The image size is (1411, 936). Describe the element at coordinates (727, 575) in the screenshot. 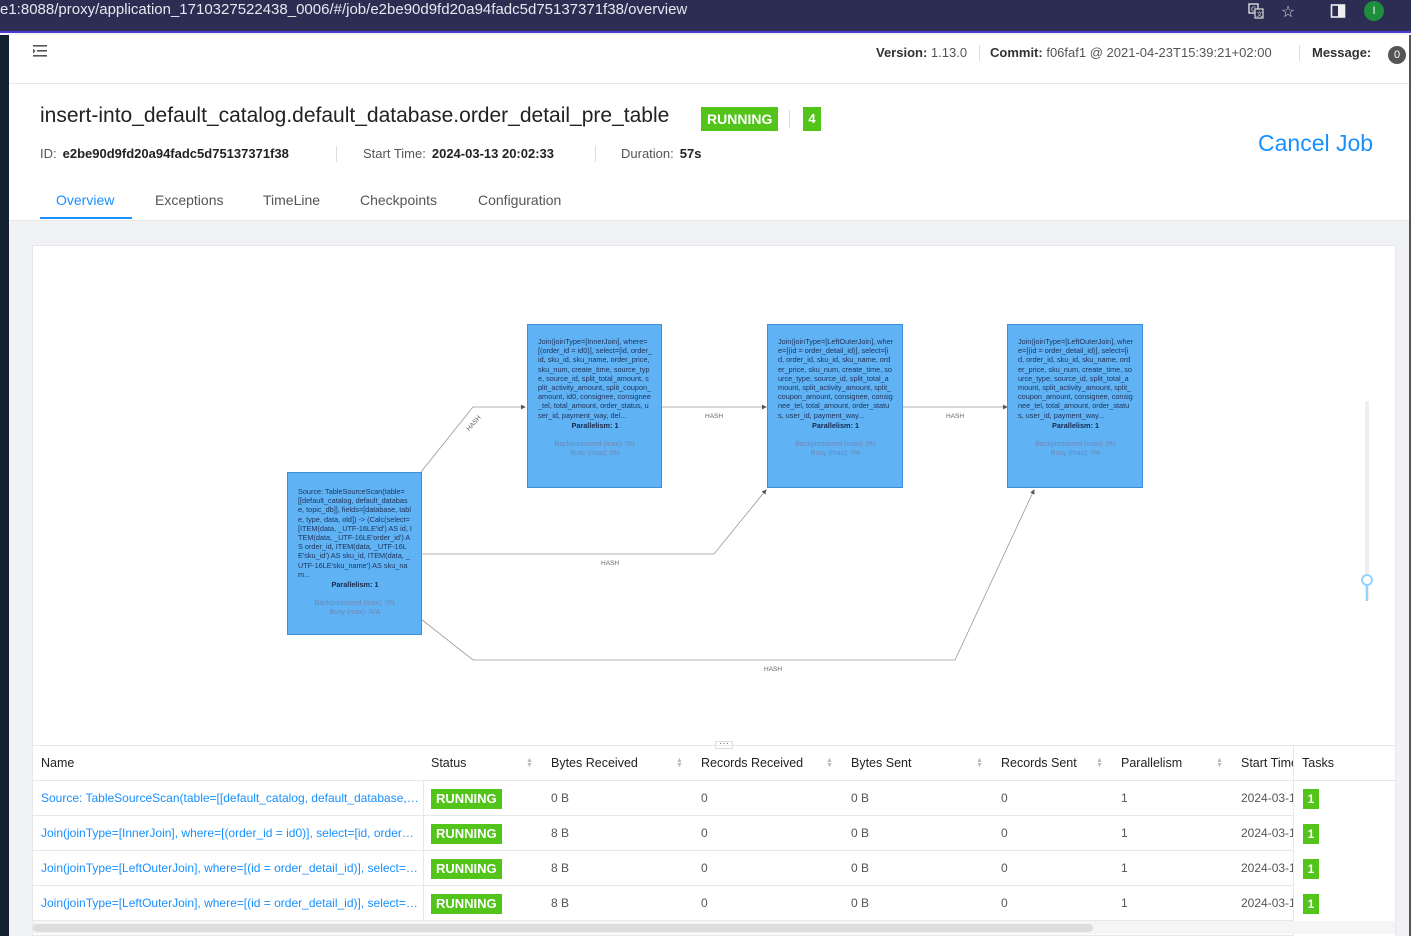

I see `edge-source-to-leftjoin2` at that location.